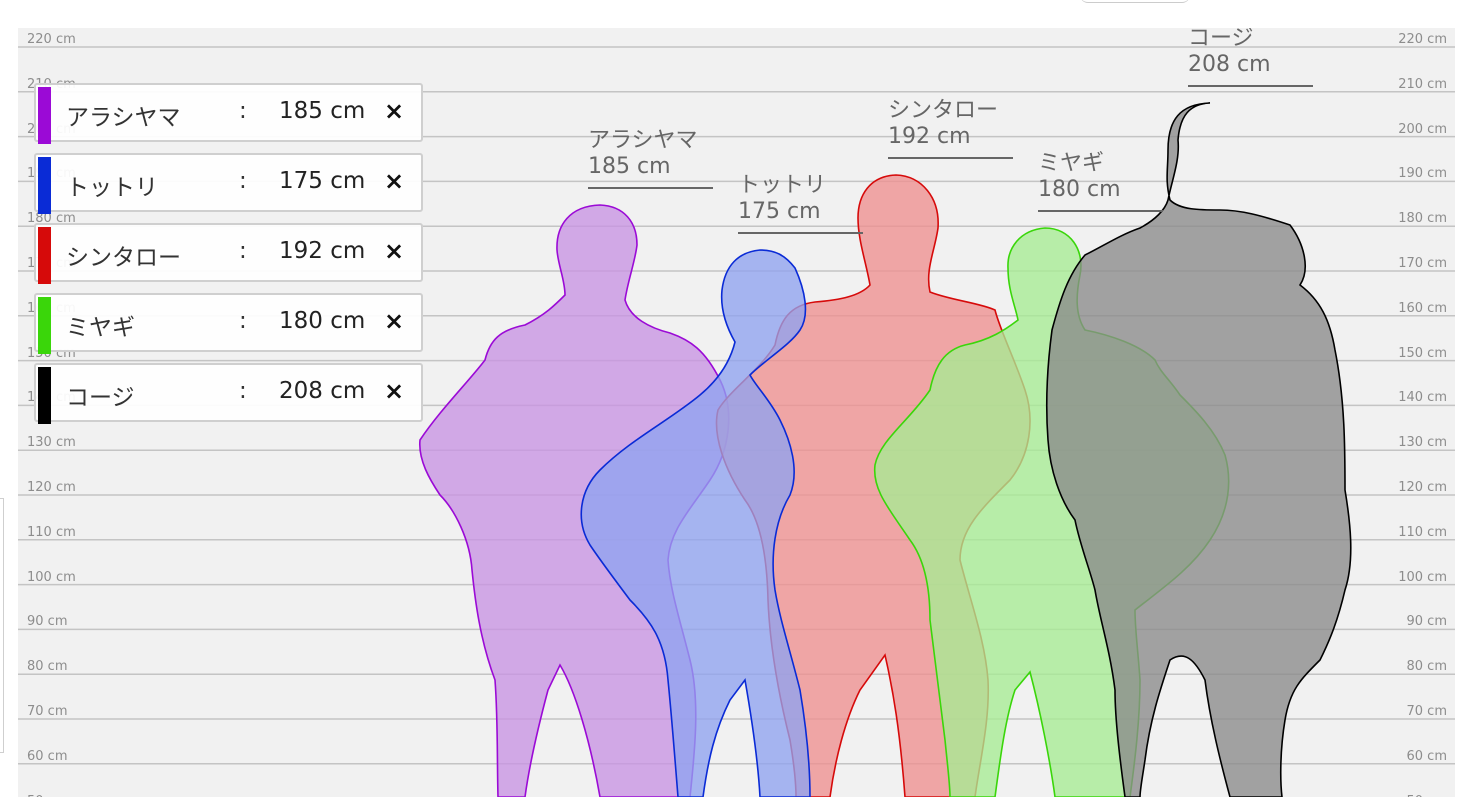 Image resolution: width=1469 pixels, height=797 pixels. What do you see at coordinates (228, 323) in the screenshot?
I see `legend-row: ミヤギ: 180 cm ×` at bounding box center [228, 323].